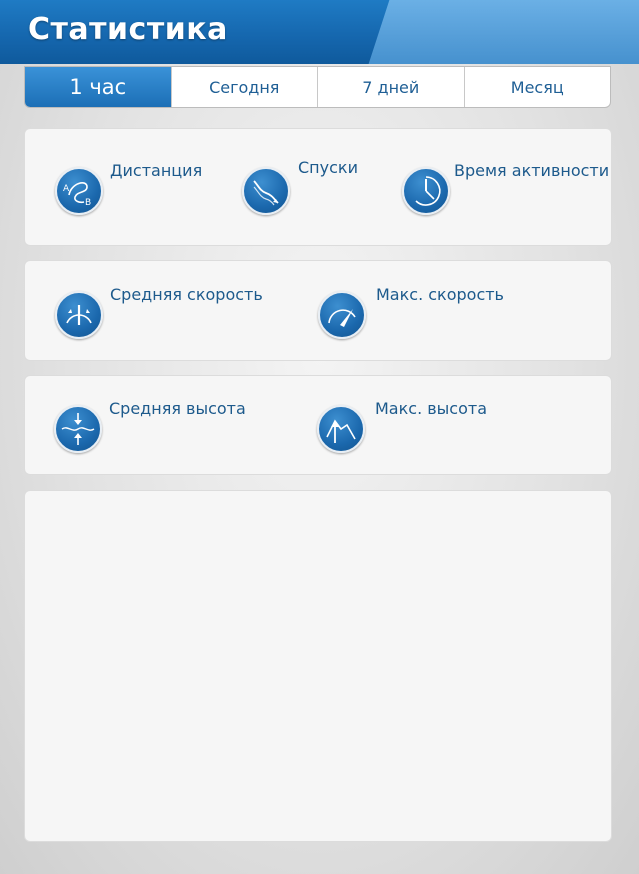 The height and width of the screenshot is (874, 639). Describe the element at coordinates (79, 315) in the screenshot. I see `speedometer-icon` at that location.